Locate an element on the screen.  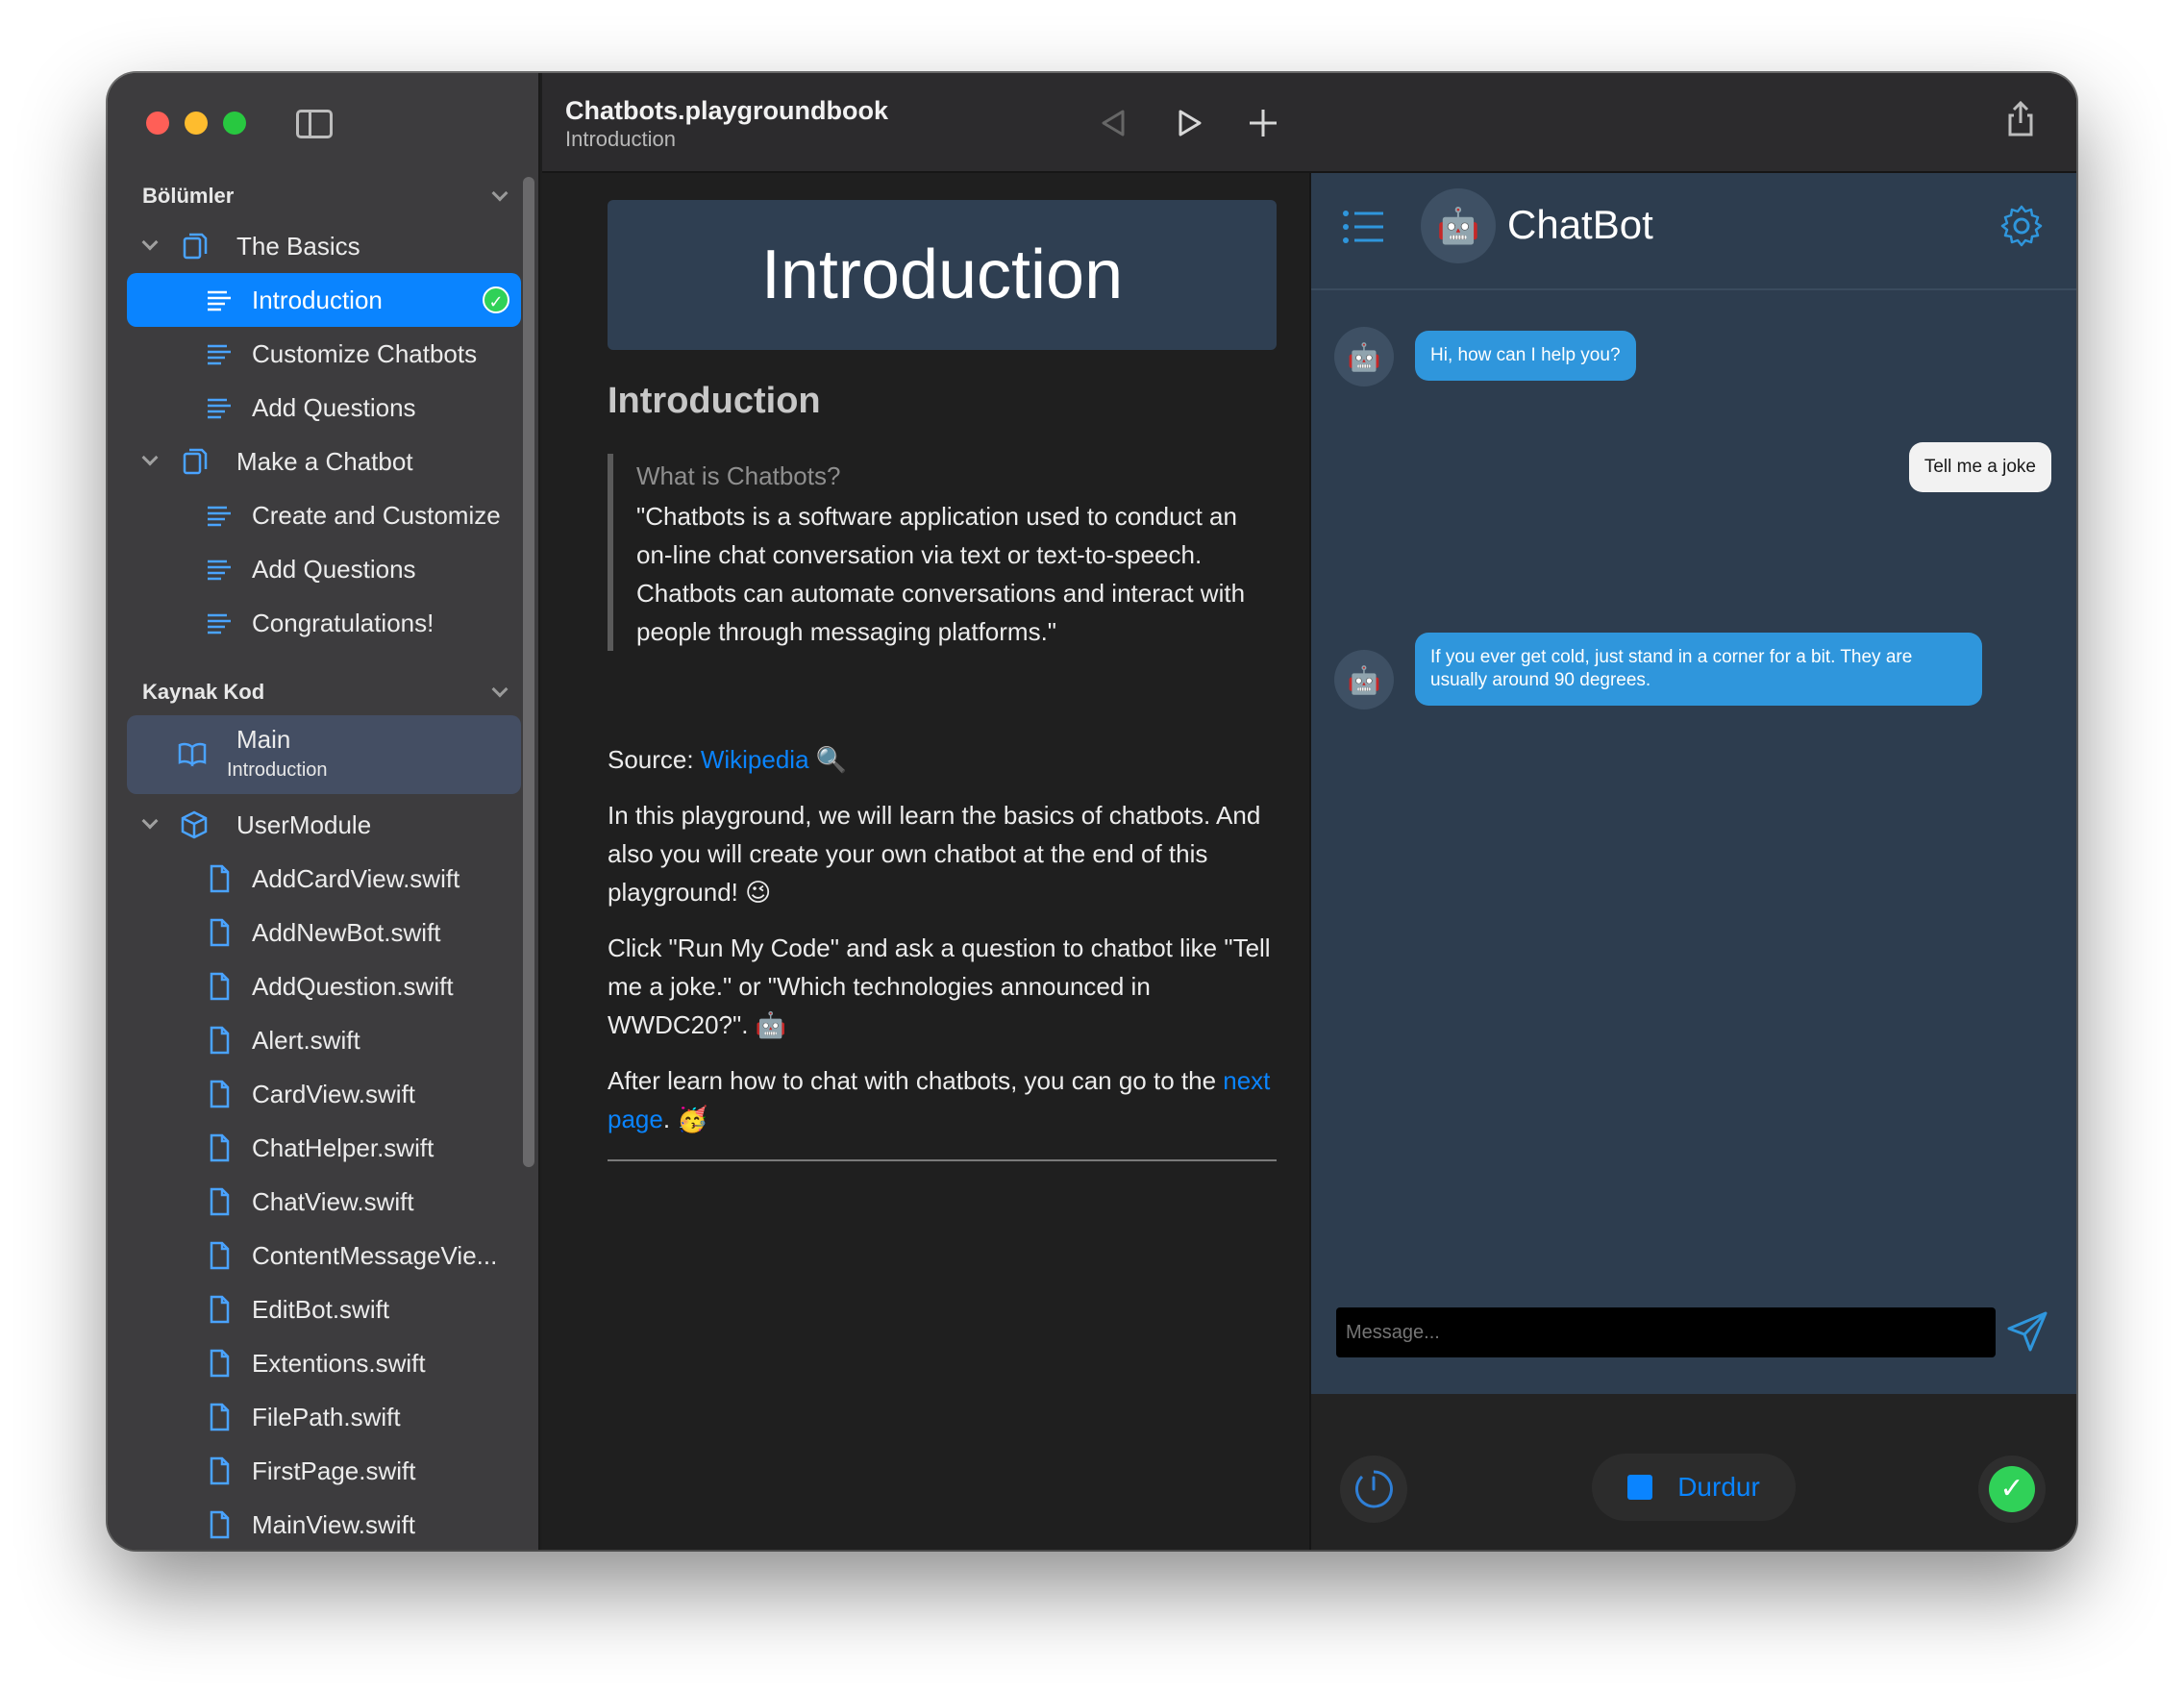
stop-button: Durdur is located at coordinates (1694, 1487).